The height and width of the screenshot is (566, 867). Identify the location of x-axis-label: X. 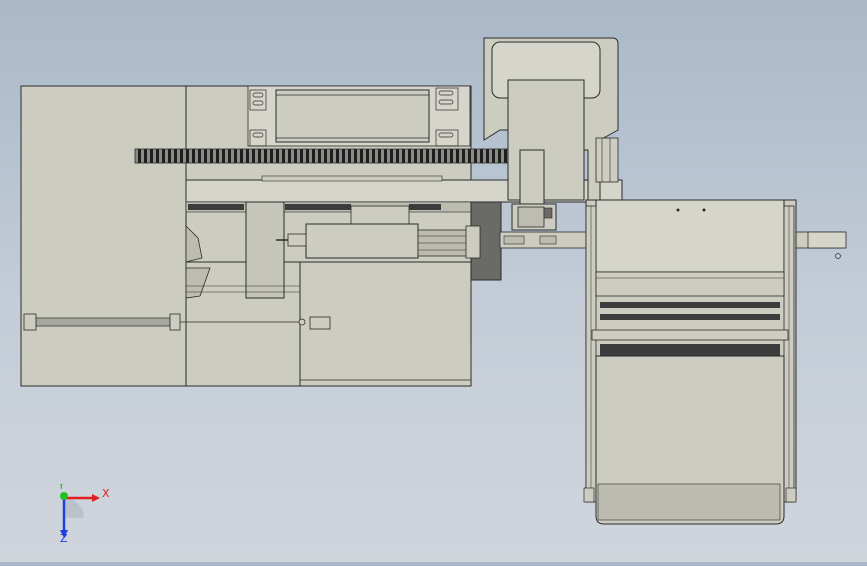
(106, 493).